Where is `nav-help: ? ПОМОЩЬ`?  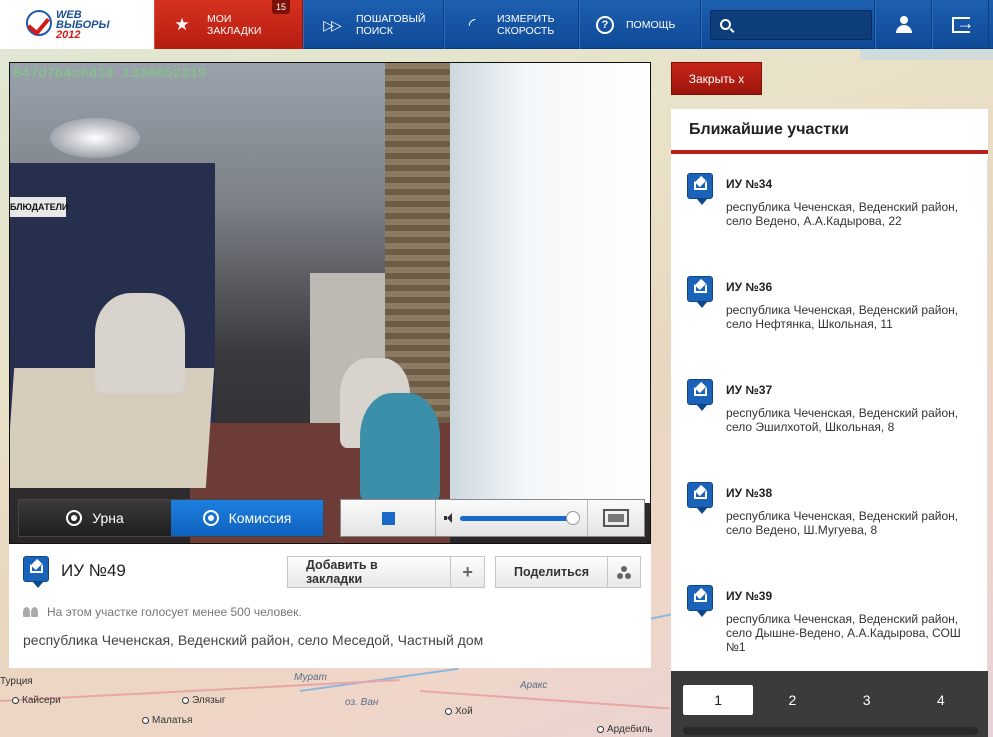 nav-help: ? ПОМОЩЬ is located at coordinates (640, 24).